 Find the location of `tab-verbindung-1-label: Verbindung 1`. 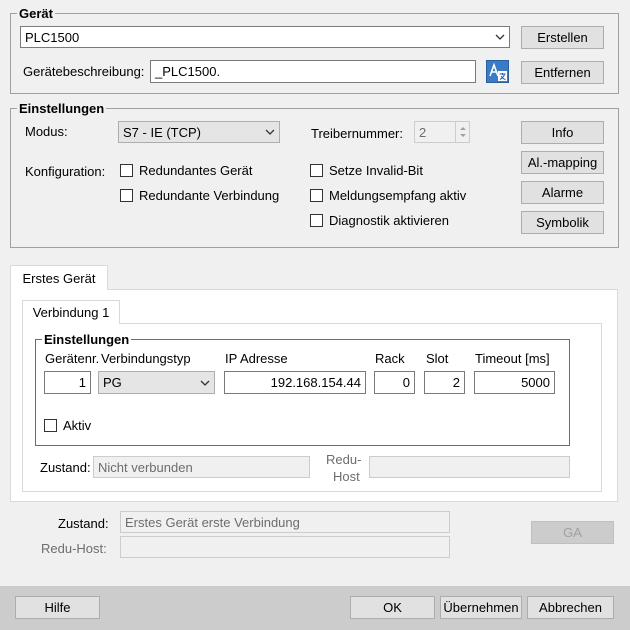

tab-verbindung-1-label: Verbindung 1 is located at coordinates (71, 312).